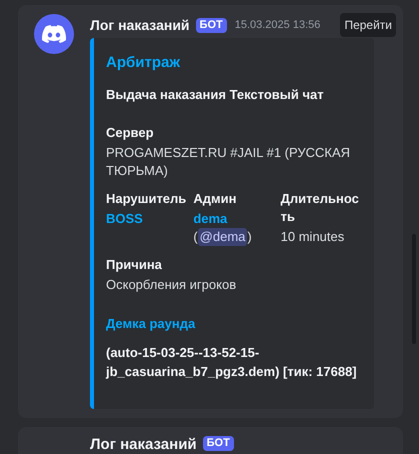 The width and height of the screenshot is (419, 454). What do you see at coordinates (215, 95) in the screenshot?
I see `embed-description: Выдача наказания Текстовый чат` at bounding box center [215, 95].